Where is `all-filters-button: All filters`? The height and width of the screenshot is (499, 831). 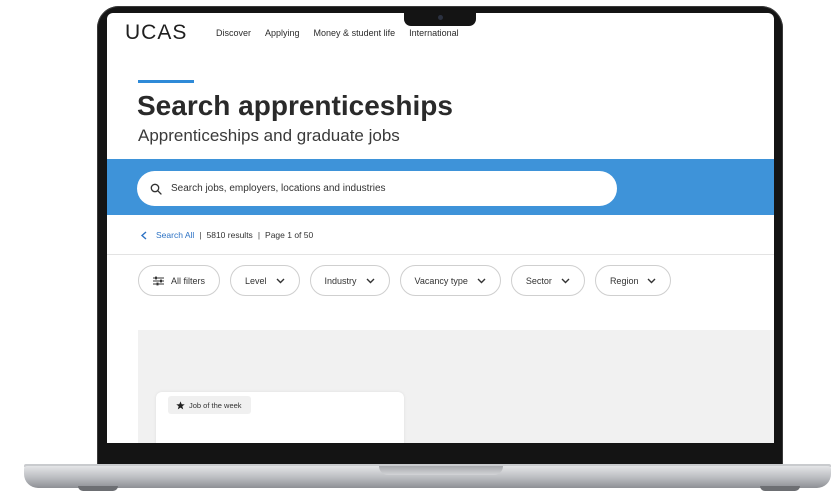
all-filters-button: All filters is located at coordinates (179, 280).